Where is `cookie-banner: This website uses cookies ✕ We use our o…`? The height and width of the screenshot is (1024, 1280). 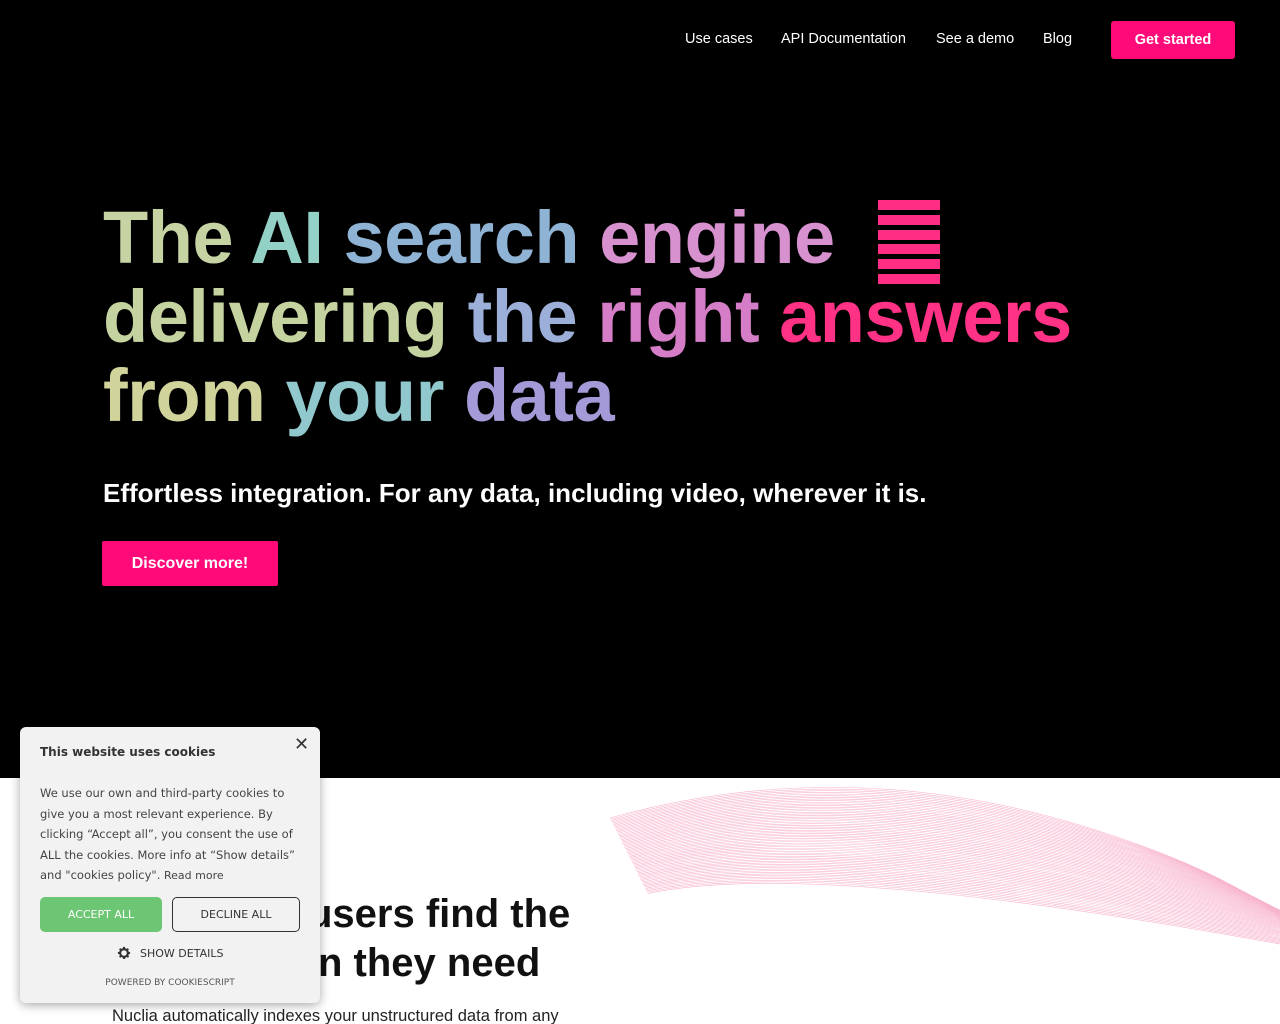
cookie-banner: This website uses cookies ✕ We use our o… is located at coordinates (170, 865).